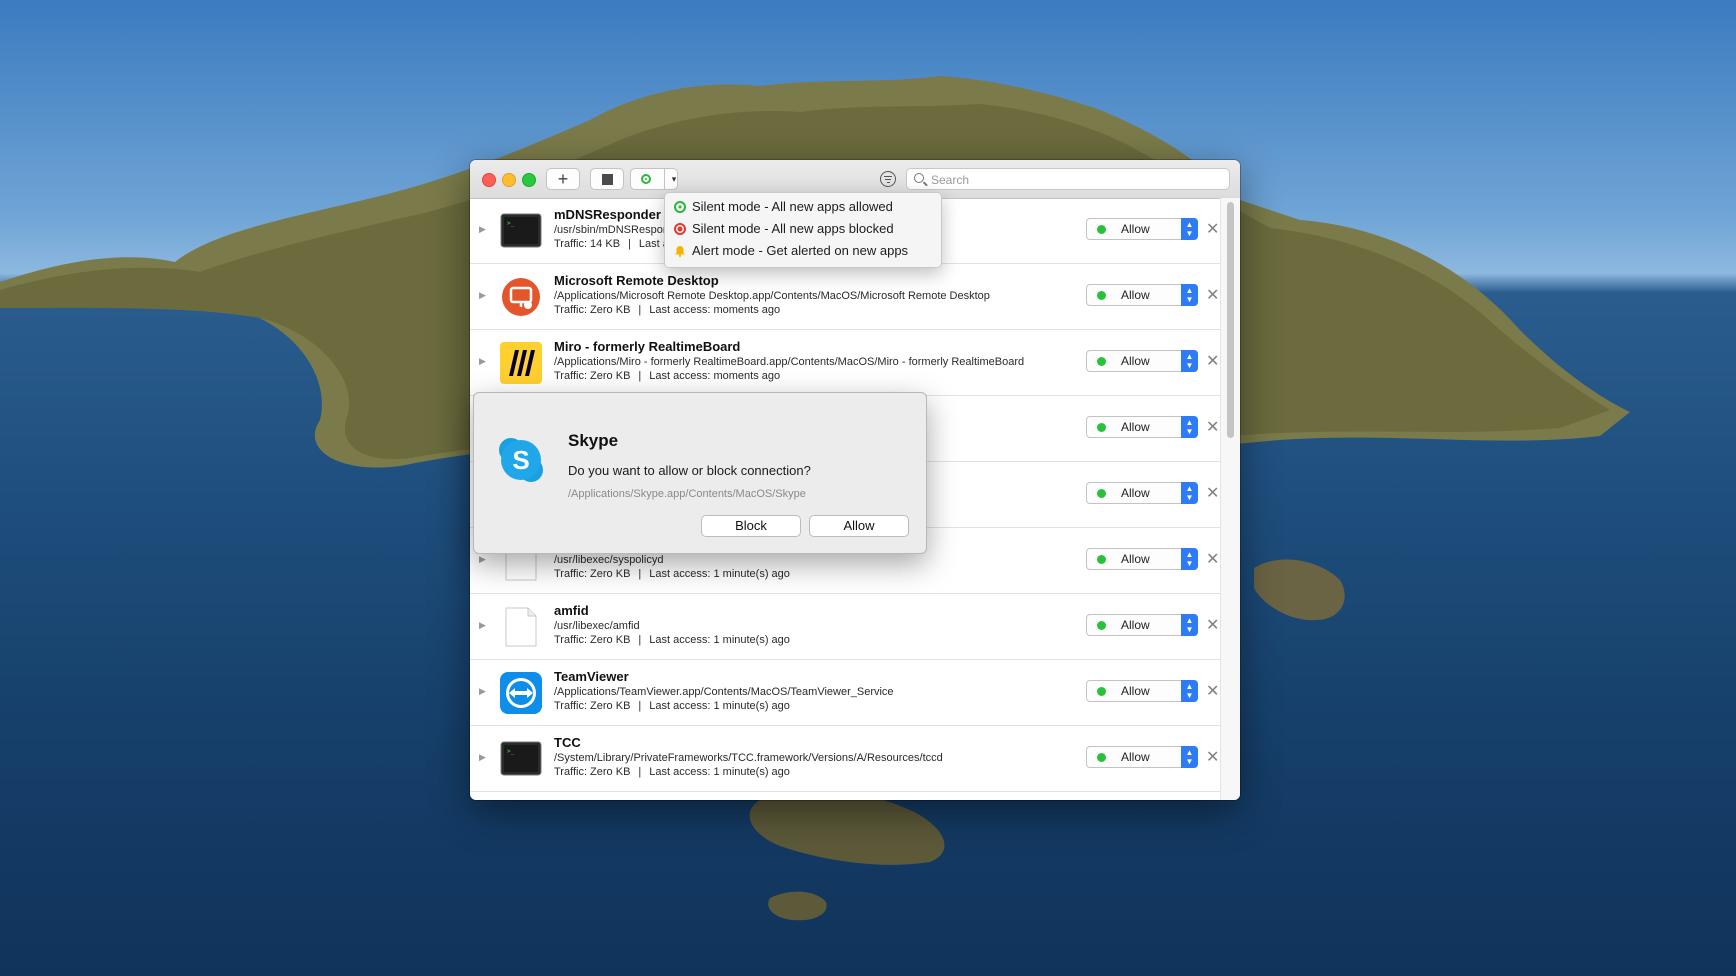  What do you see at coordinates (607, 214) in the screenshot?
I see `app-name: mDNSResponder` at bounding box center [607, 214].